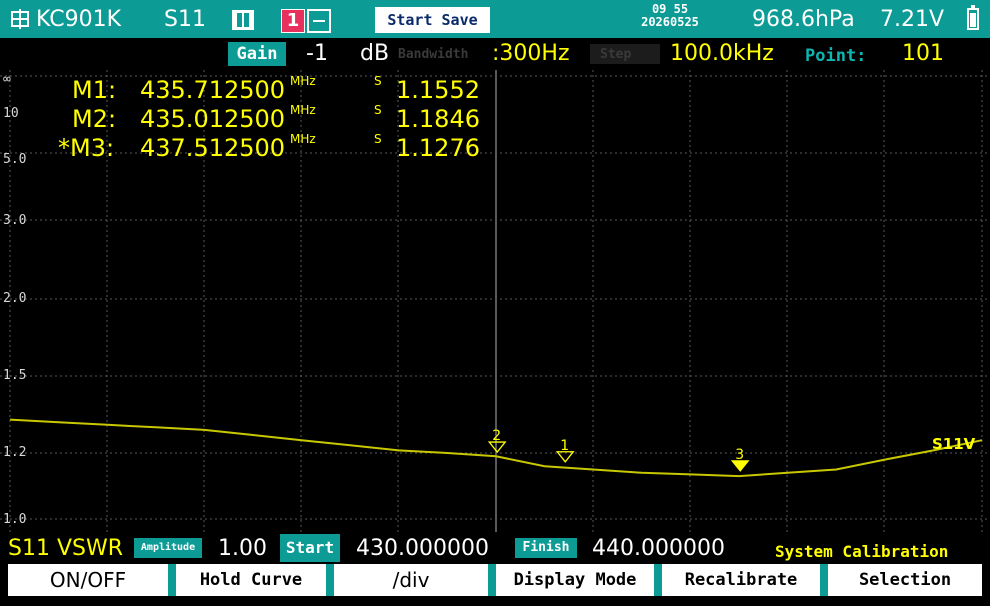 This screenshot has height=615, width=1000. I want to click on marker-frequency: 435.012500, so click(213, 119).